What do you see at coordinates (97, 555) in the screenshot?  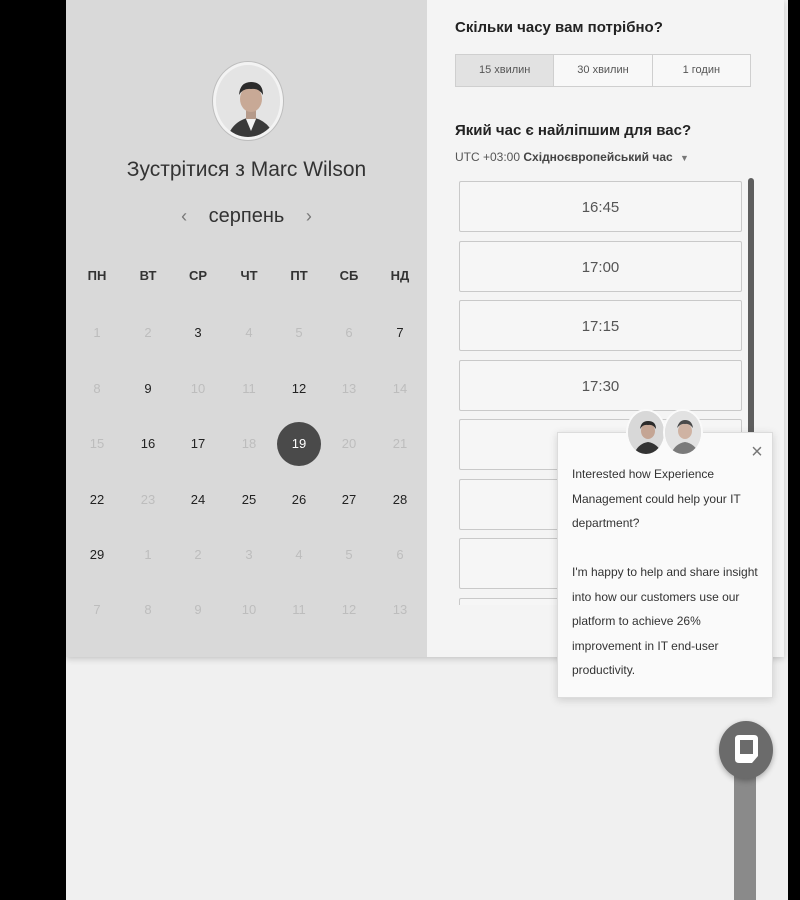 I see `calendar-day: 29` at bounding box center [97, 555].